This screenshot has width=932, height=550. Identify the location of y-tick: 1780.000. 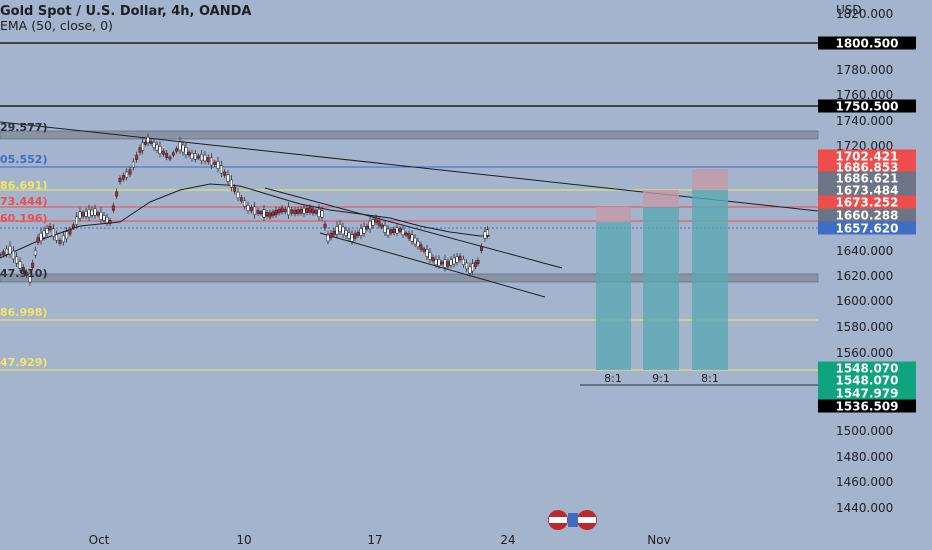
(864, 70).